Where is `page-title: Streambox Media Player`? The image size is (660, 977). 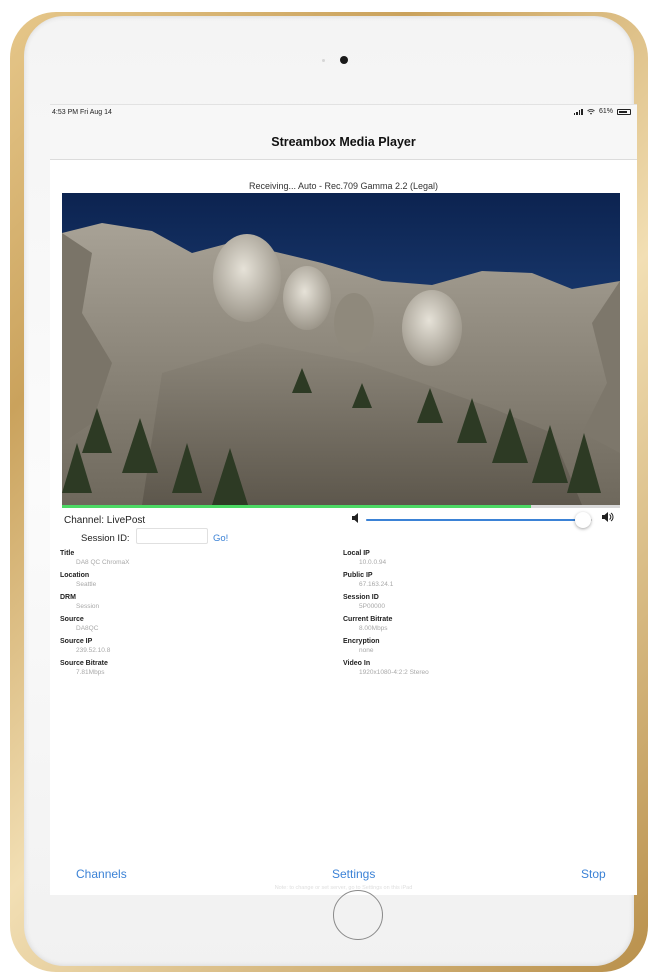 page-title: Streambox Media Player is located at coordinates (343, 142).